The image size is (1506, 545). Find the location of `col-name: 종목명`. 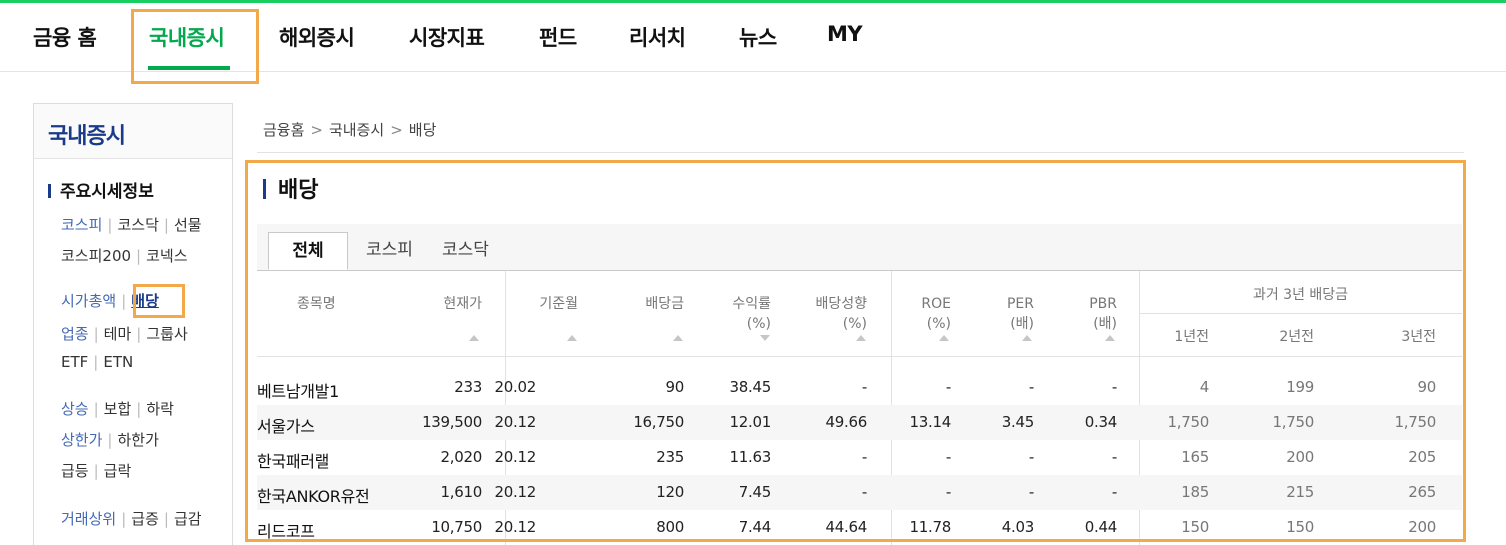

col-name: 종목명 is located at coordinates (316, 304).